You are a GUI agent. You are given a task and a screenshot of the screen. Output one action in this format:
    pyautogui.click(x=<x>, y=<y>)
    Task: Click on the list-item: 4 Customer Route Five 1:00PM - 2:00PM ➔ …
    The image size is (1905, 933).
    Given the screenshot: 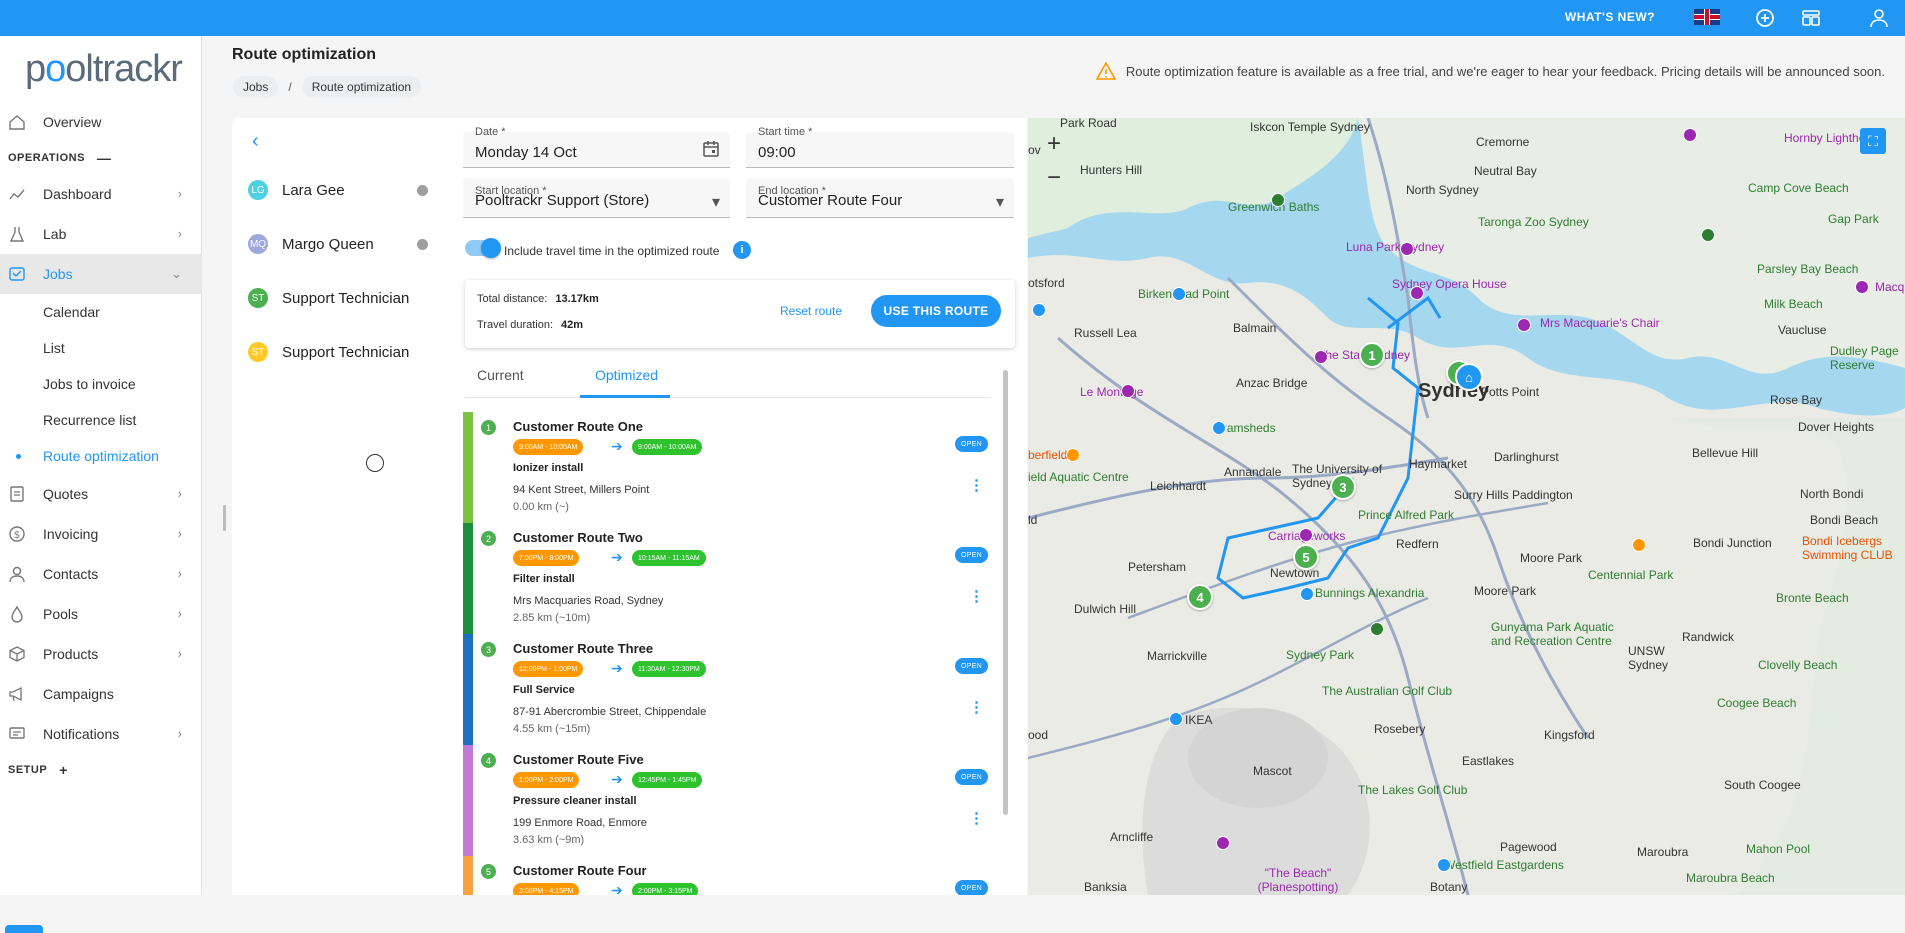 What is the action you would take?
    pyautogui.click(x=730, y=800)
    